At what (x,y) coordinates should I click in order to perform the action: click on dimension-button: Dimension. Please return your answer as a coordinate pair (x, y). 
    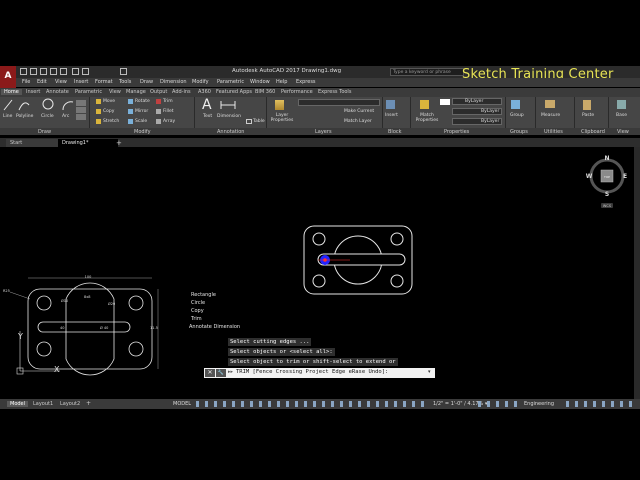
    Looking at the image, I should click on (229, 116).